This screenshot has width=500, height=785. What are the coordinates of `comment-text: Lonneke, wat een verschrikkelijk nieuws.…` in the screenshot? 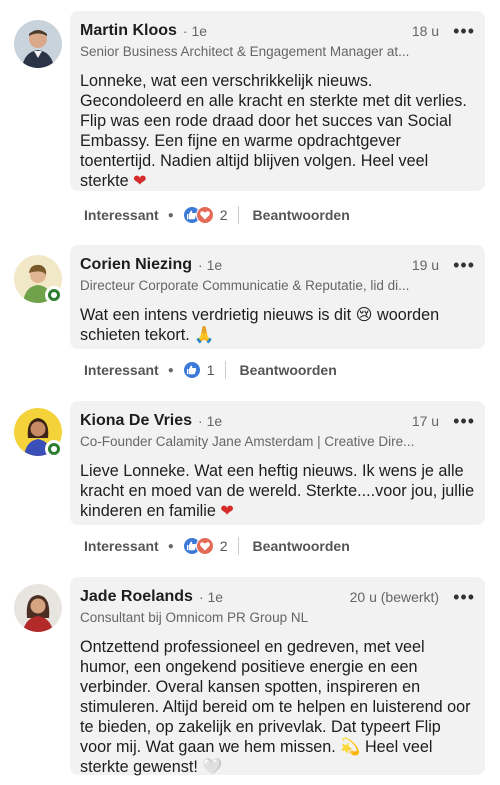 It's located at (273, 131).